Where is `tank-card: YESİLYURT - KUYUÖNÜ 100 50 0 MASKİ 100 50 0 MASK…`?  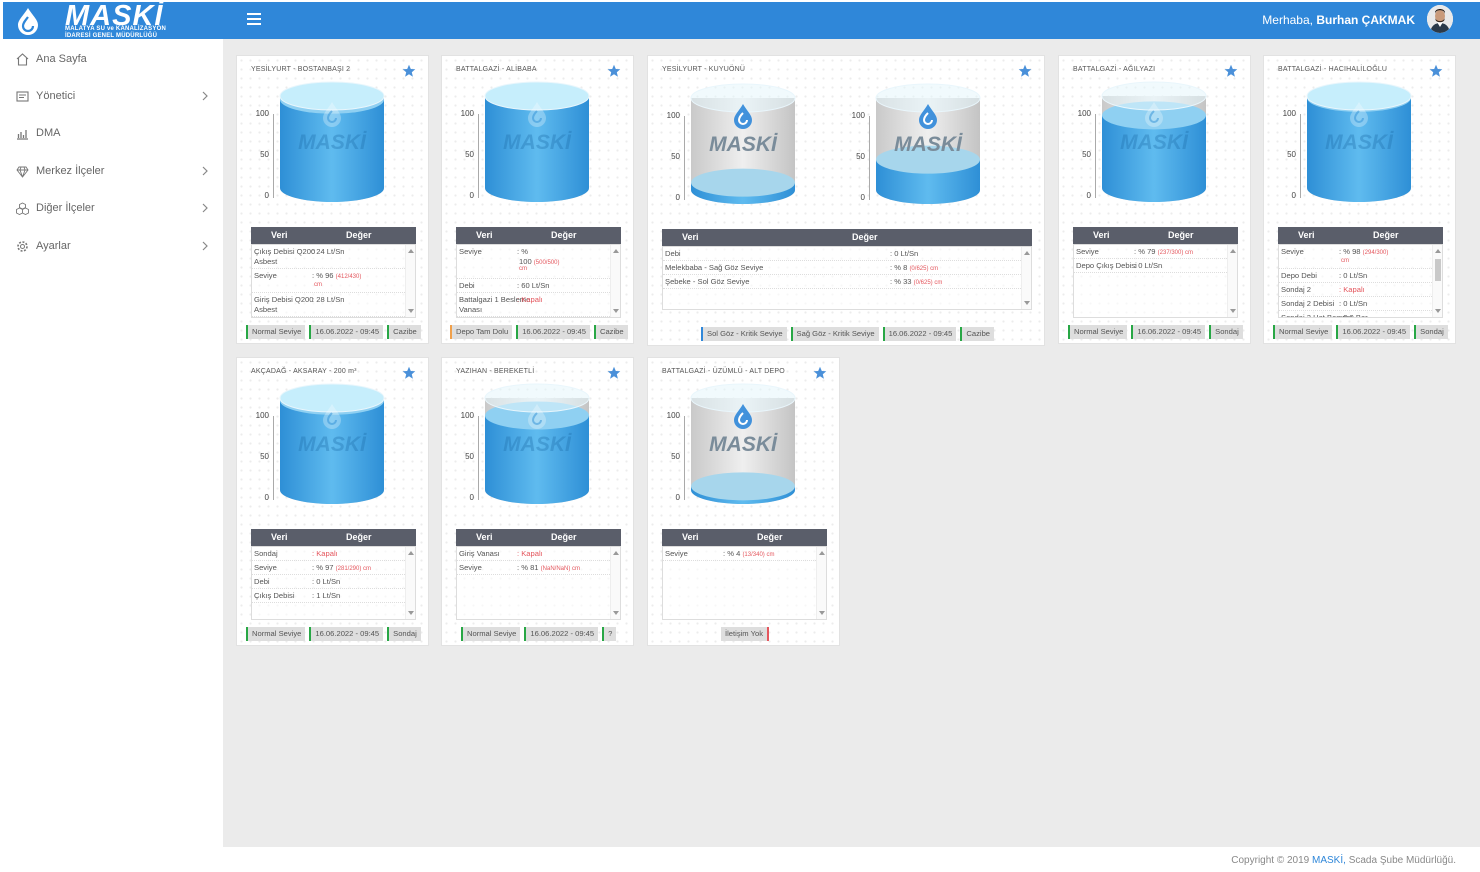 tank-card: YESİLYURT - KUYUÖNÜ 100 50 0 MASKİ 100 50 0 MASK… is located at coordinates (846, 200).